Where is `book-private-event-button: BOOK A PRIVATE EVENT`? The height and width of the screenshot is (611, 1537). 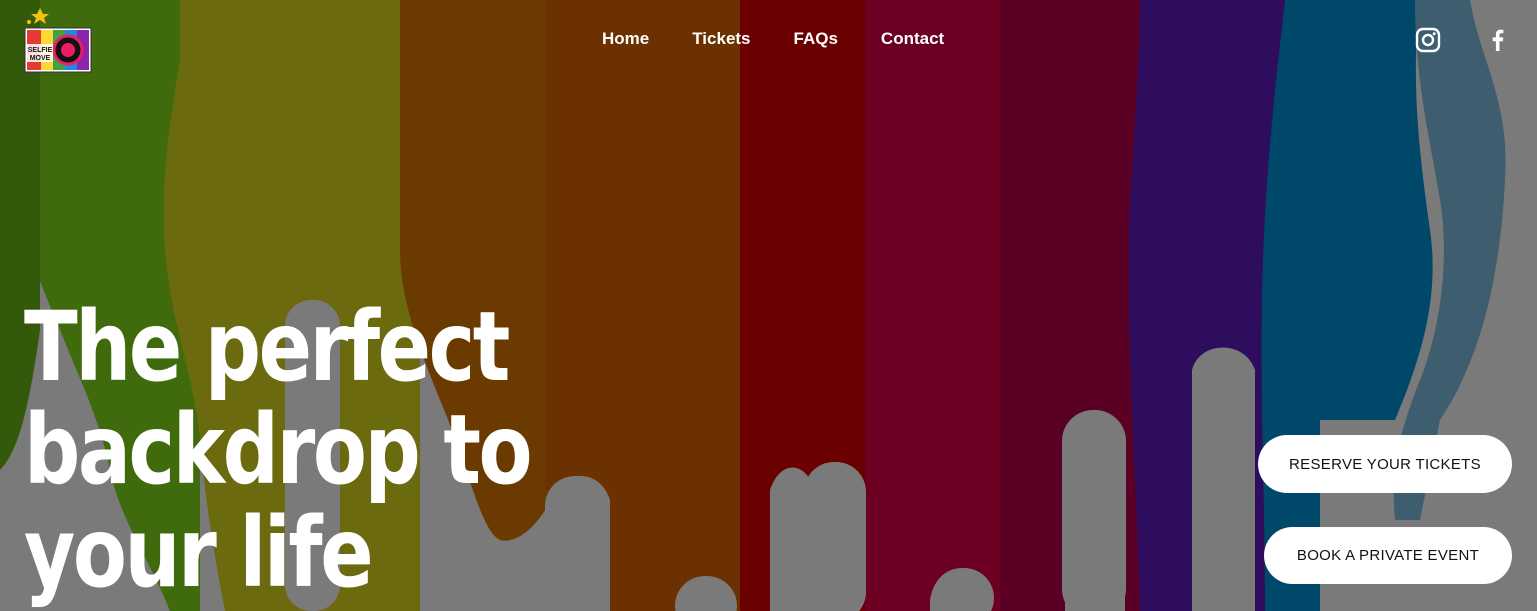
book-private-event-button: BOOK A PRIVATE EVENT is located at coordinates (1388, 555).